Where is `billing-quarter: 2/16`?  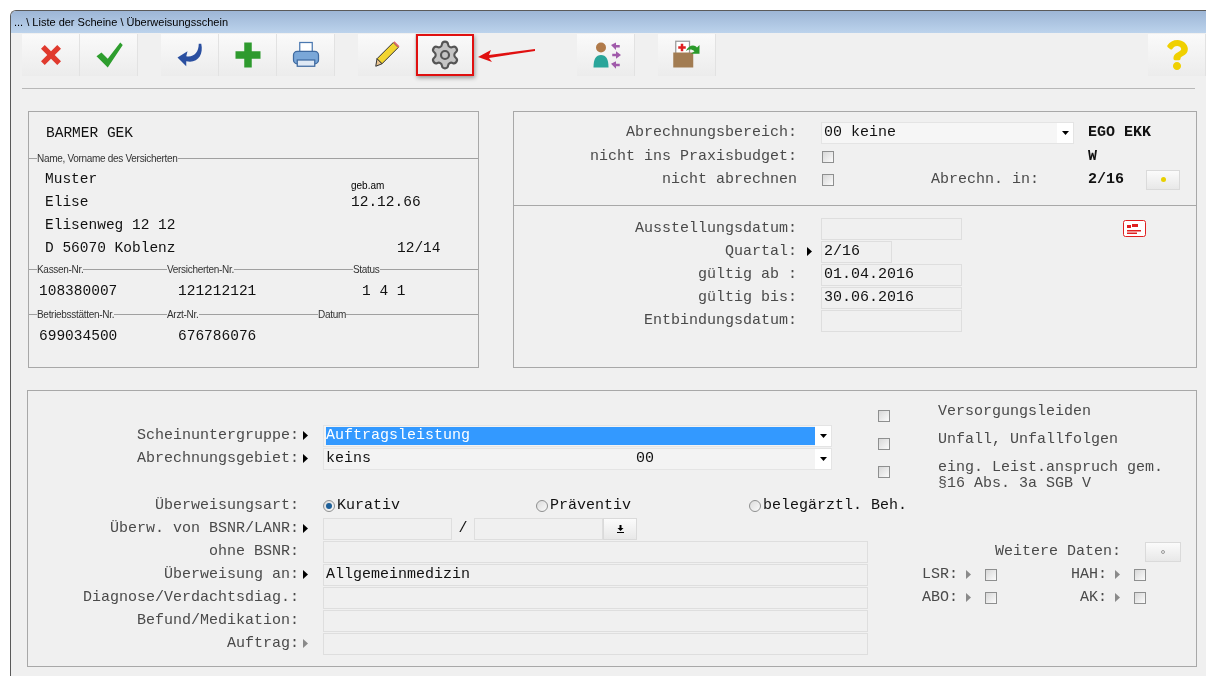 billing-quarter: 2/16 is located at coordinates (1106, 179).